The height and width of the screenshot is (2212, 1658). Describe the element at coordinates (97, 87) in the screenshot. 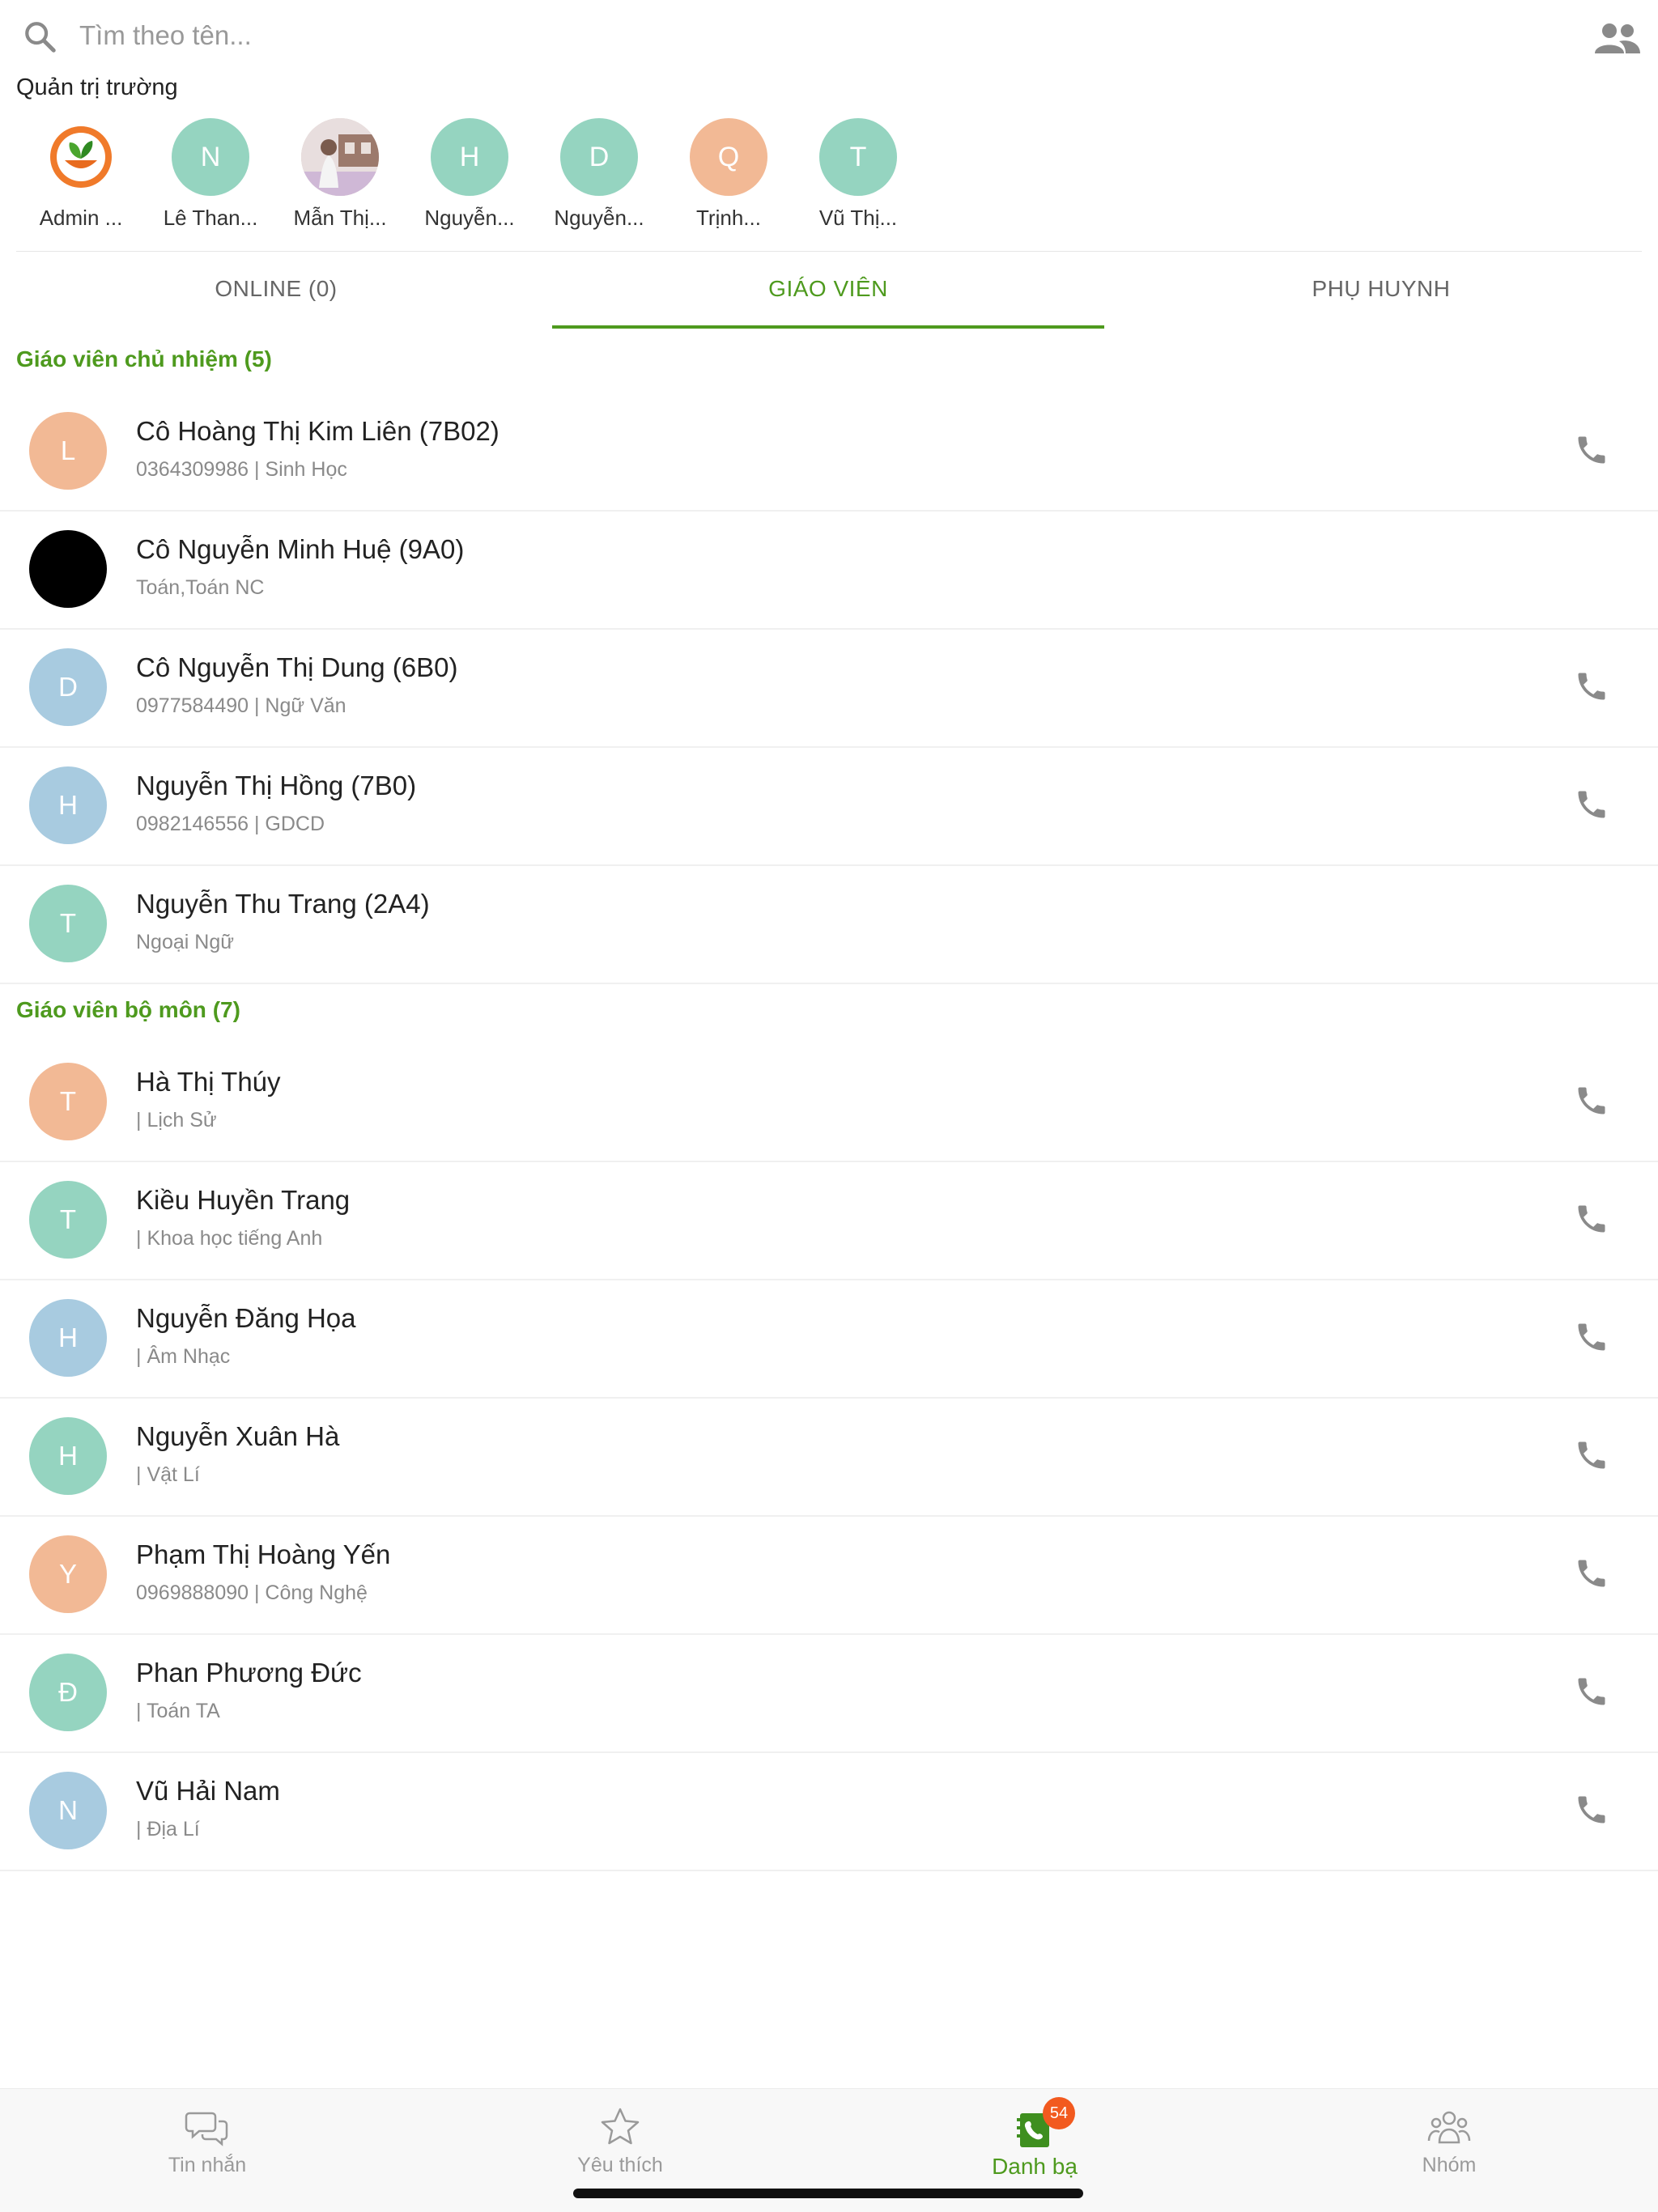

I see `admins-title: Quản trị trường` at that location.